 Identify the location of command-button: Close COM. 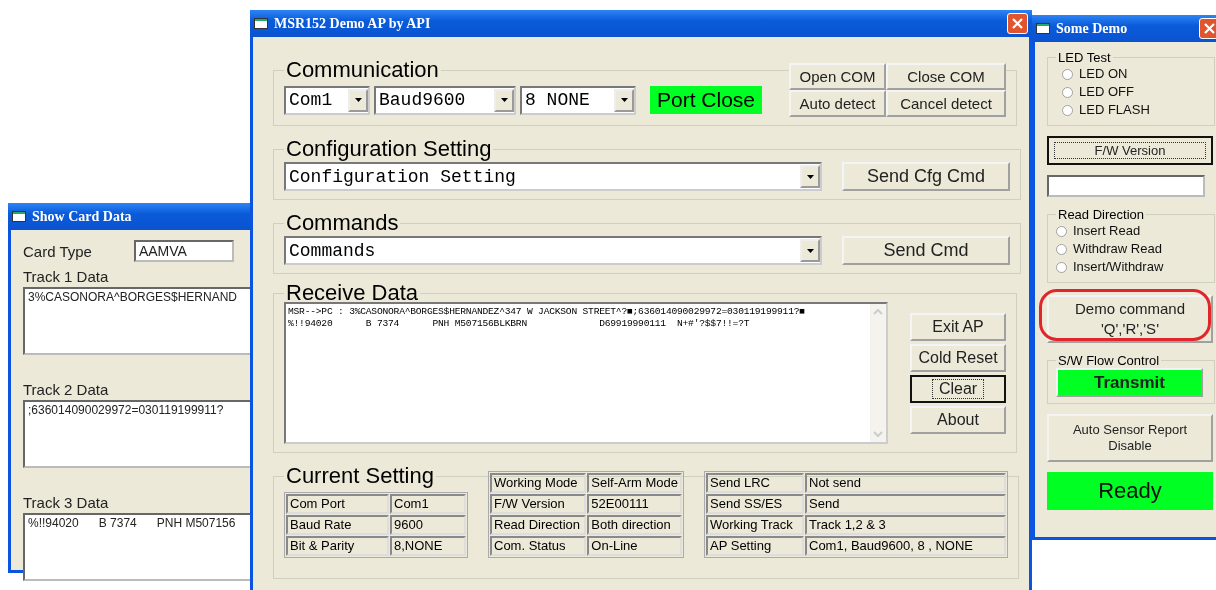
(946, 76).